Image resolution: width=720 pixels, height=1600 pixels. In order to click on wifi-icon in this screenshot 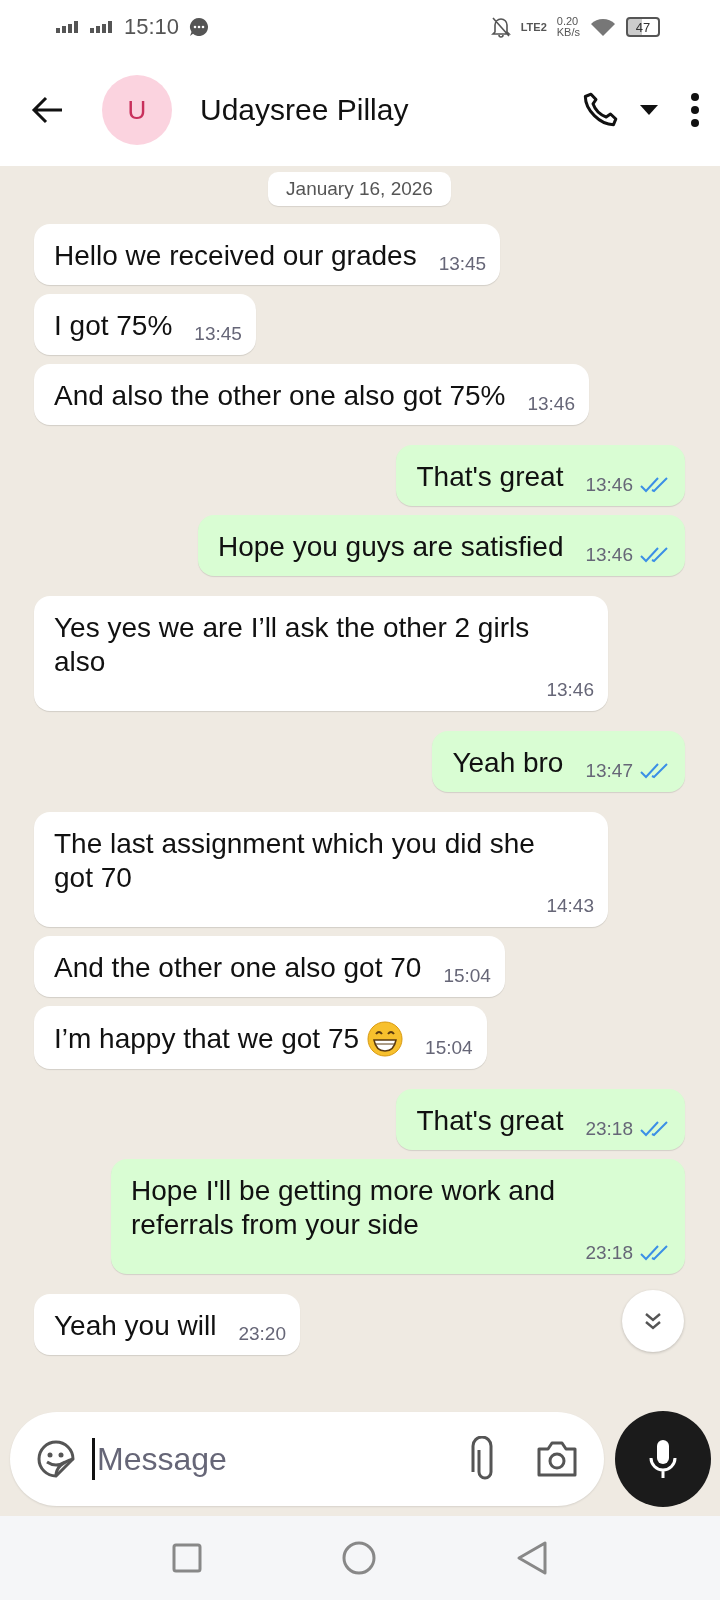, I will do `click(603, 27)`.